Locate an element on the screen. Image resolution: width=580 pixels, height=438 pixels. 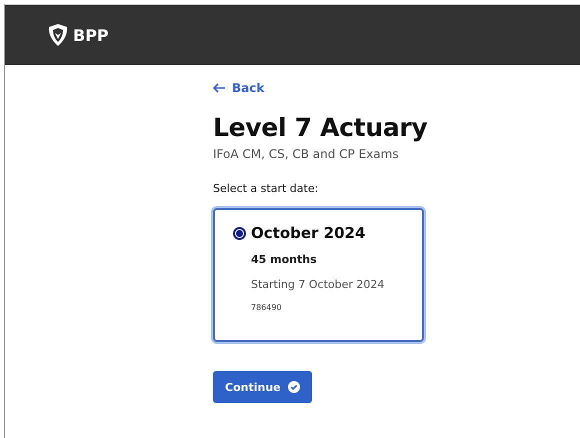
arrow-left-icon is located at coordinates (219, 88).